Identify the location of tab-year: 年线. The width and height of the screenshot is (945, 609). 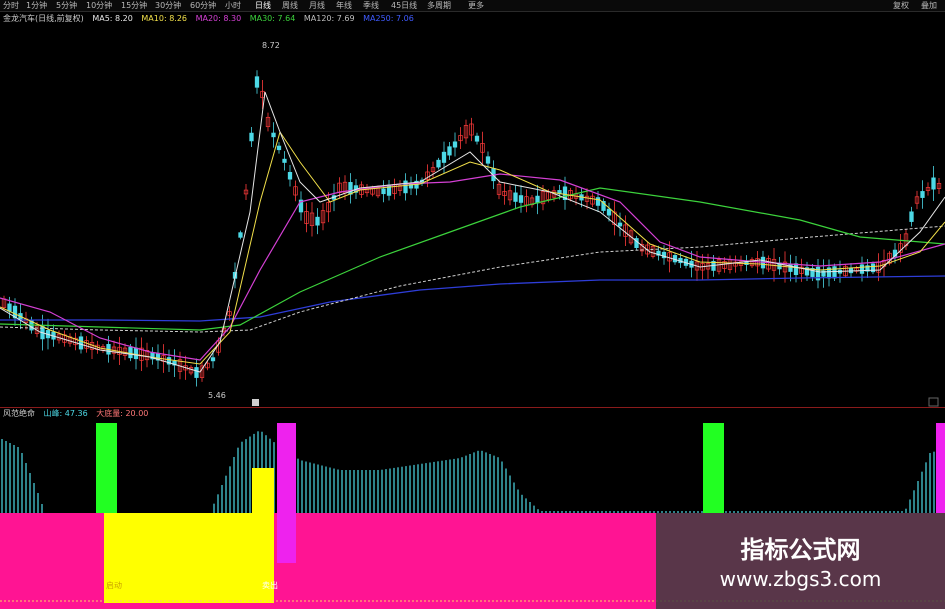
(344, 5).